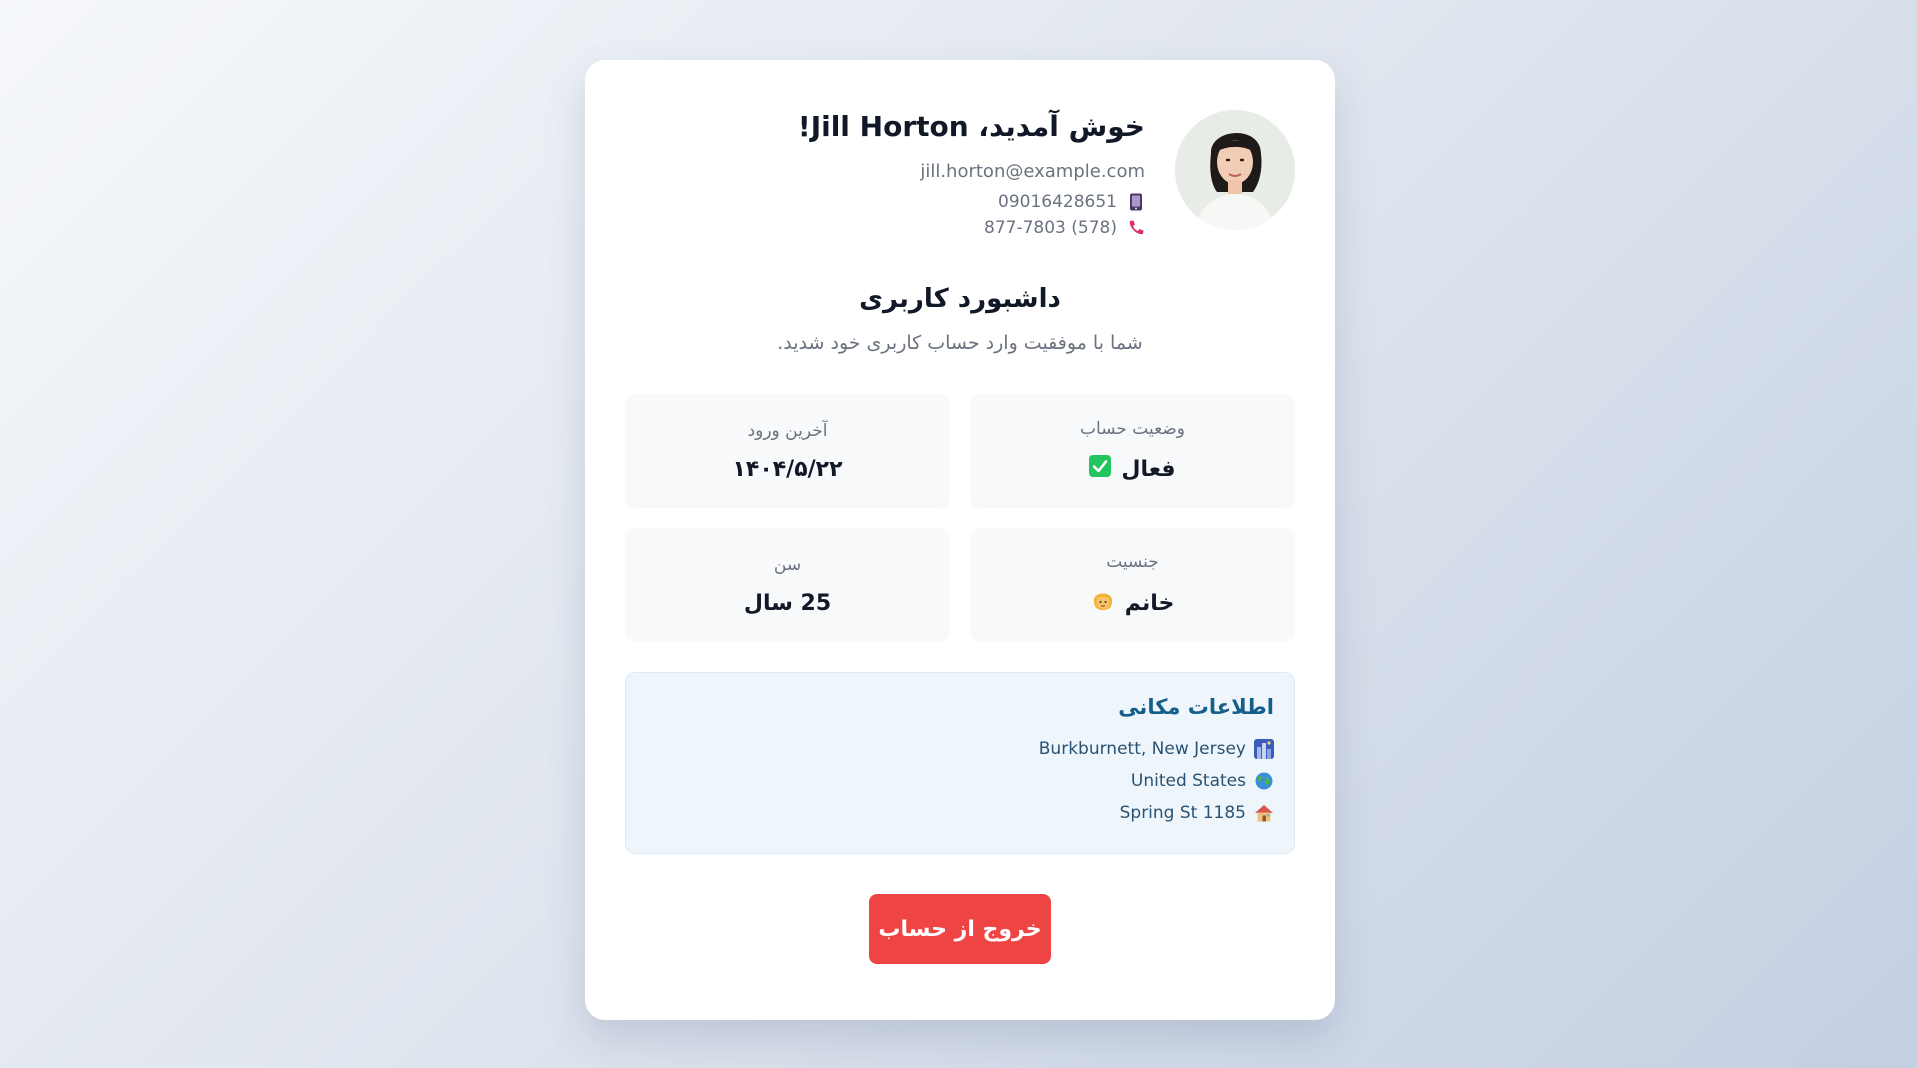 Image resolution: width=1917 pixels, height=1068 pixels. I want to click on dashboard-subtitle: شما با موفقیت وارد حساب کاربری خود شدید., so click(960, 343).